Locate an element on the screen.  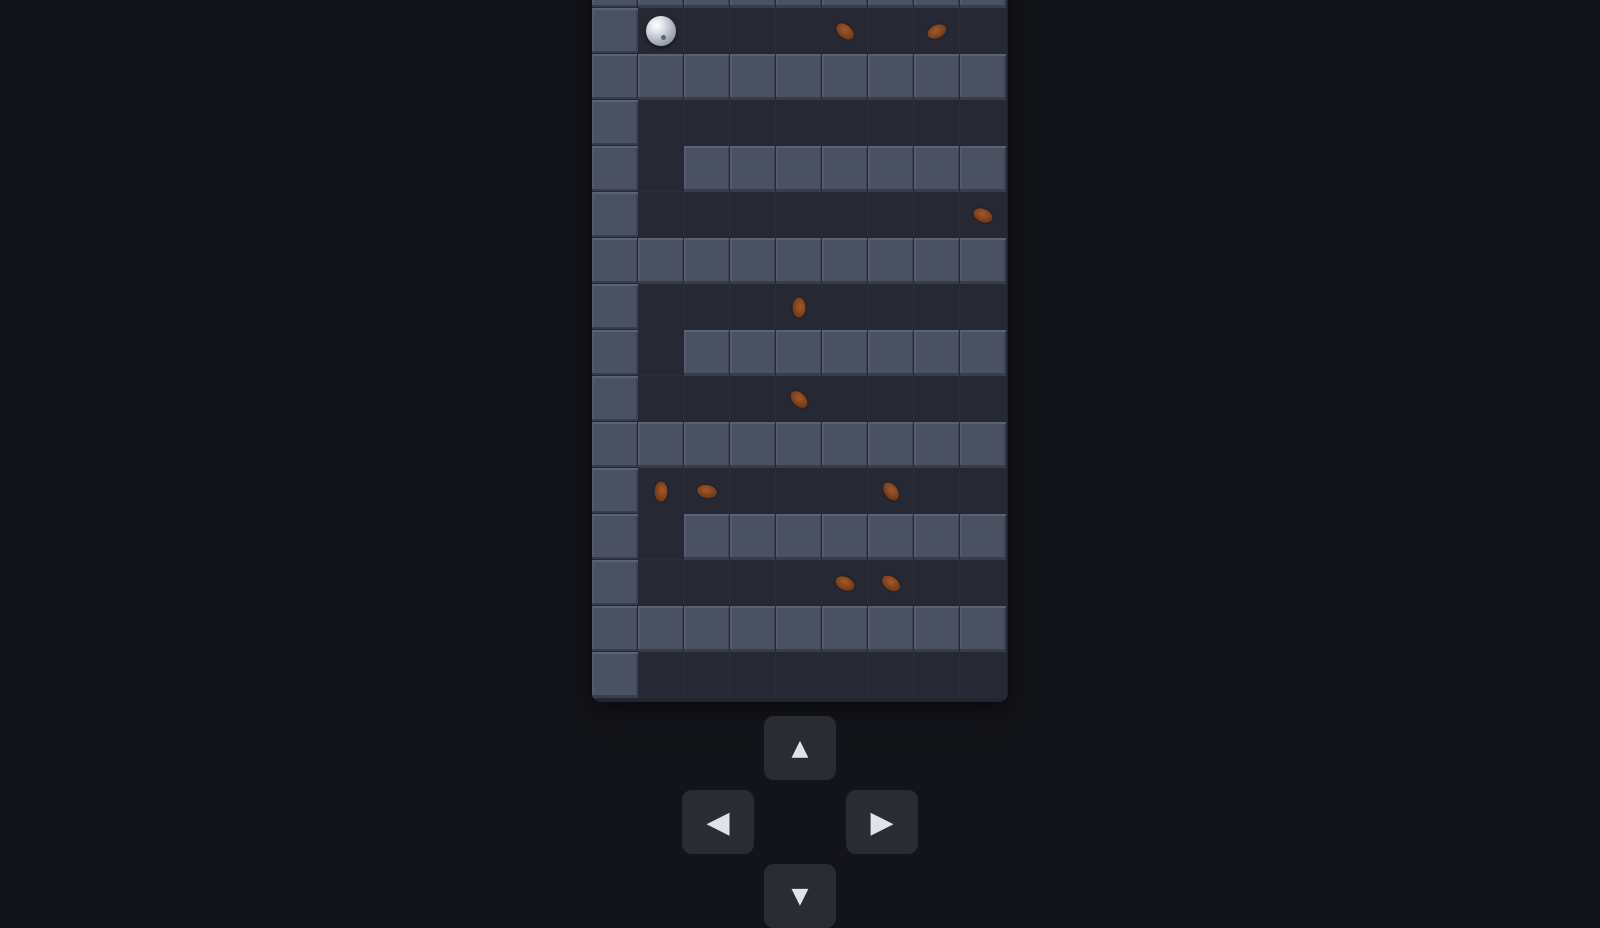
down-button: ▼ is located at coordinates (800, 896).